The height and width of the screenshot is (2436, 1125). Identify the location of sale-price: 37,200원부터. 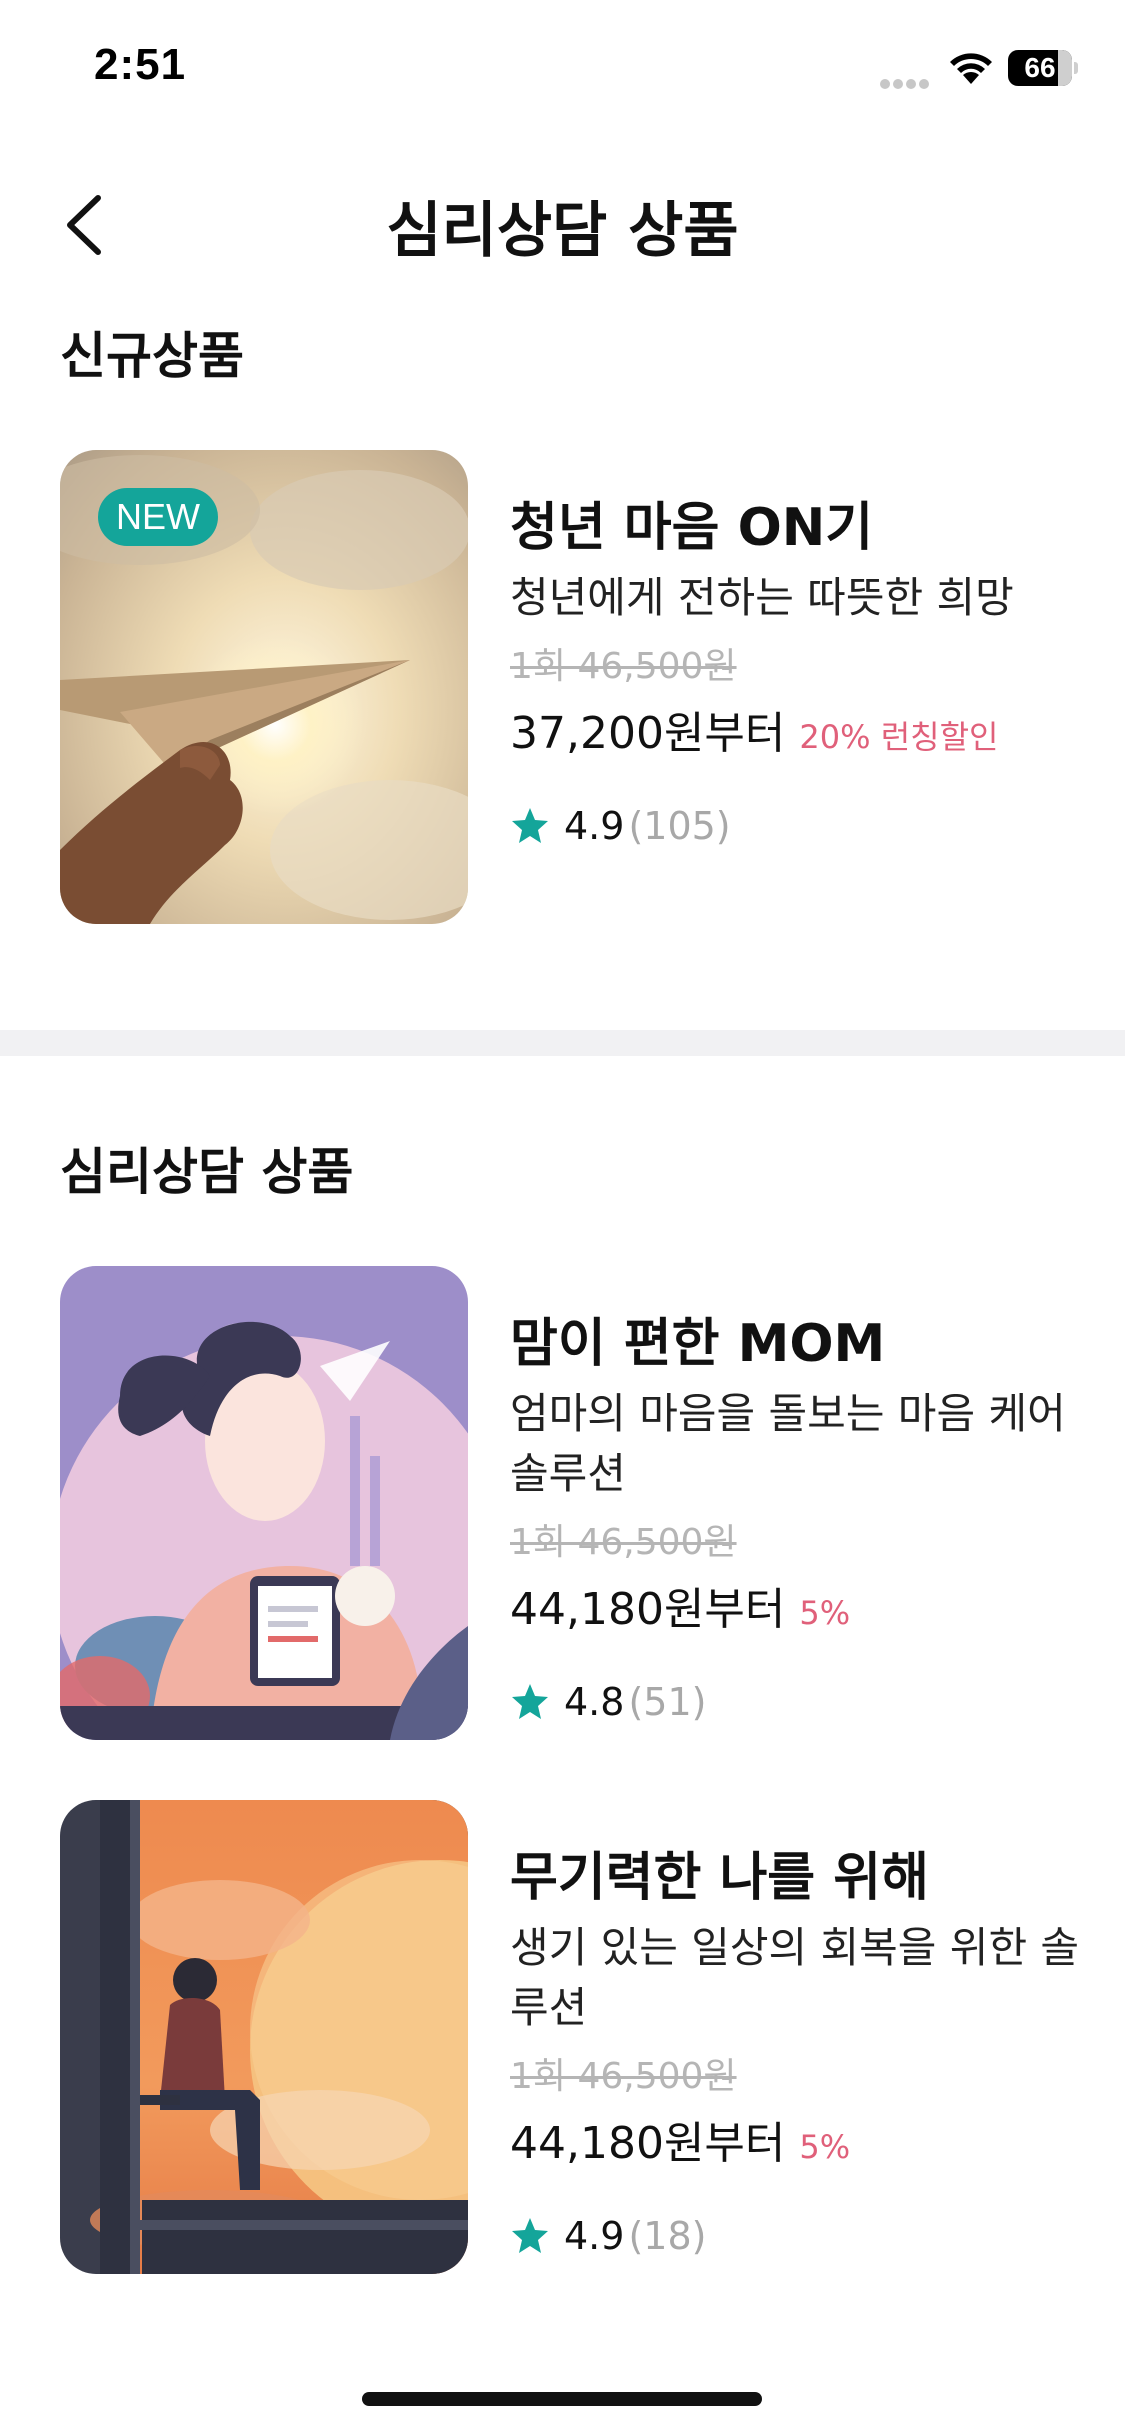
(648, 733).